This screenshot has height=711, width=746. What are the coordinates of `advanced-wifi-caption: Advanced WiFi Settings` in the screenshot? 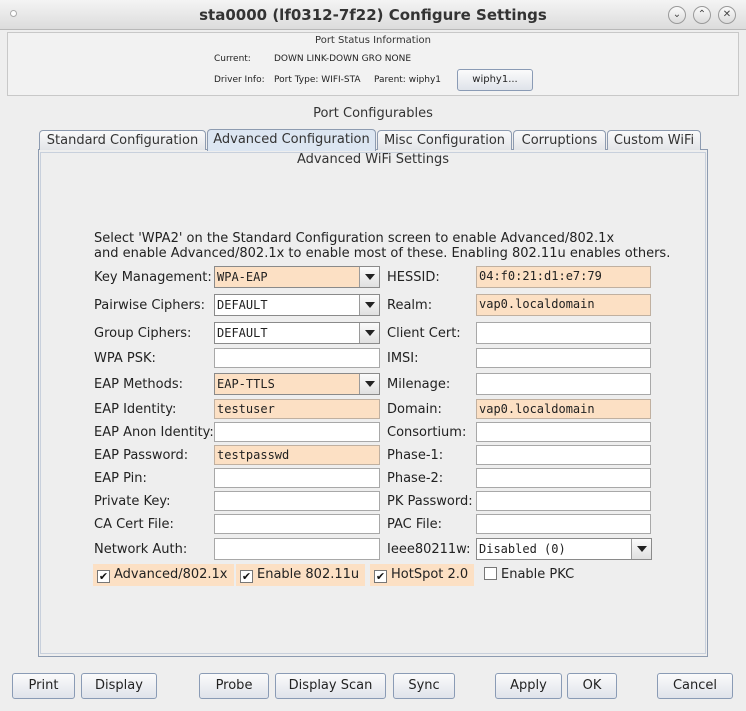 It's located at (373, 159).